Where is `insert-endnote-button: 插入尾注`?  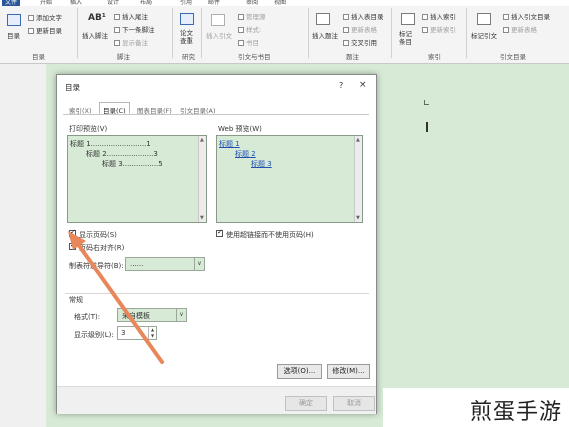 insert-endnote-button: 插入尾注 is located at coordinates (131, 16).